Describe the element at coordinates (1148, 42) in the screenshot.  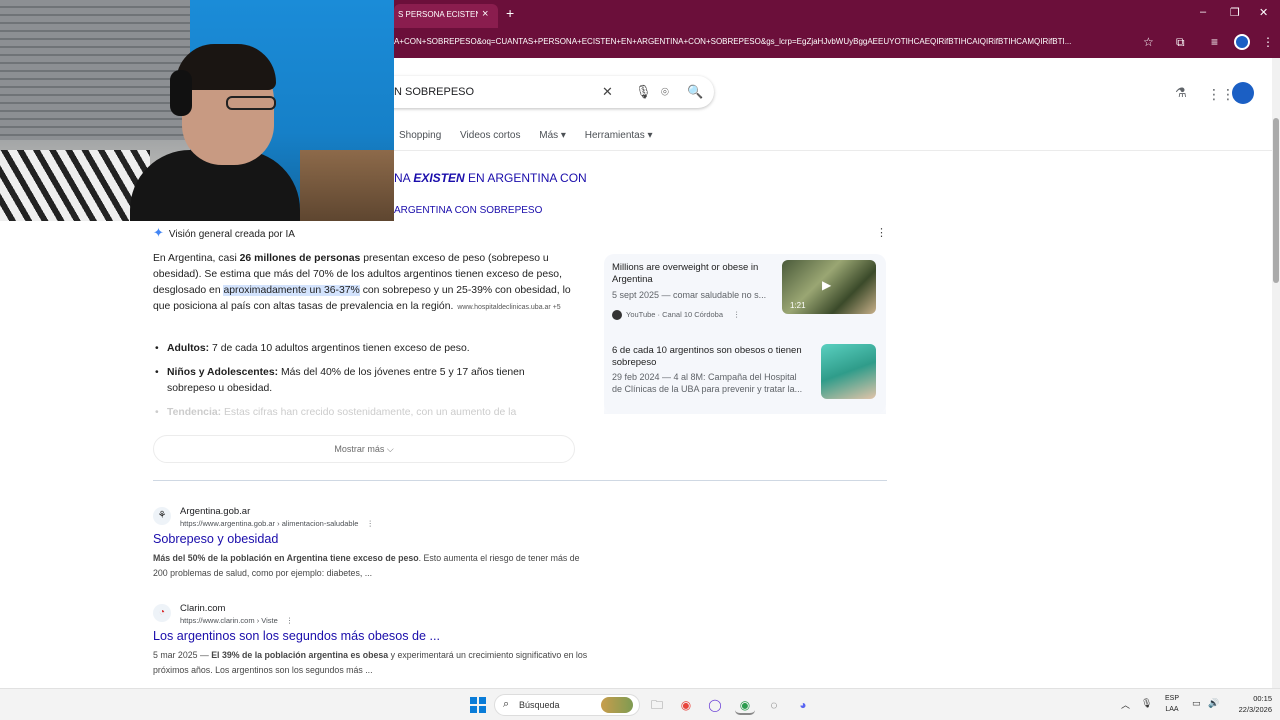
I see `bookmark-star-icon: ☆` at that location.